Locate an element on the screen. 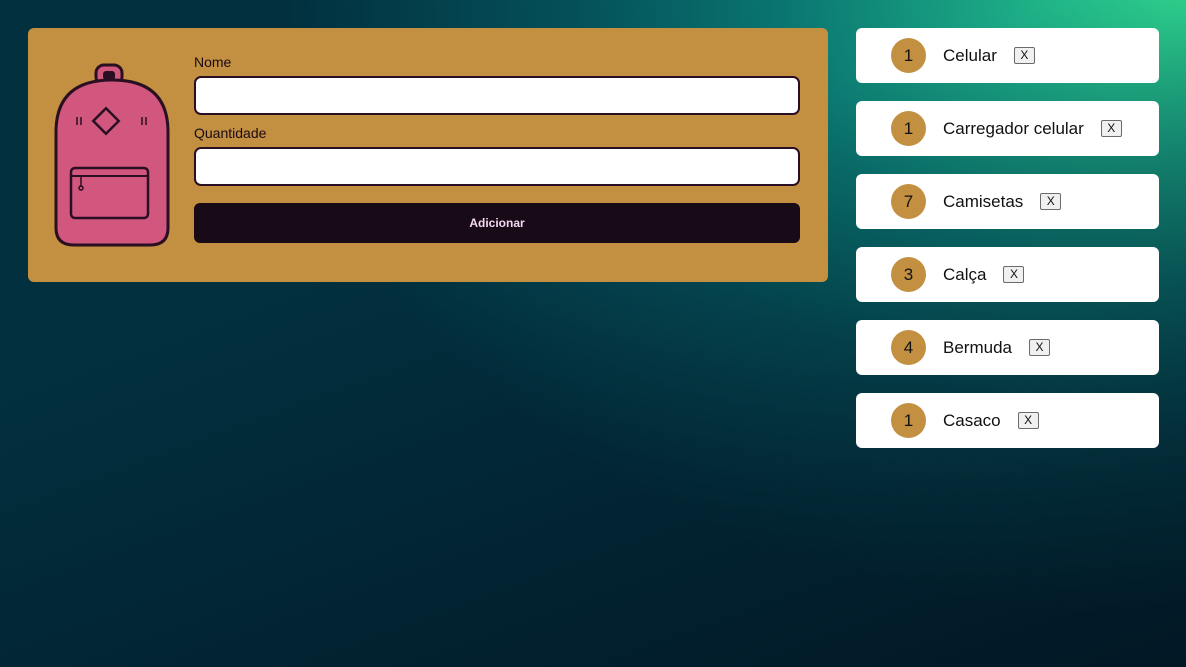  item-name: Casaco is located at coordinates (972, 420).